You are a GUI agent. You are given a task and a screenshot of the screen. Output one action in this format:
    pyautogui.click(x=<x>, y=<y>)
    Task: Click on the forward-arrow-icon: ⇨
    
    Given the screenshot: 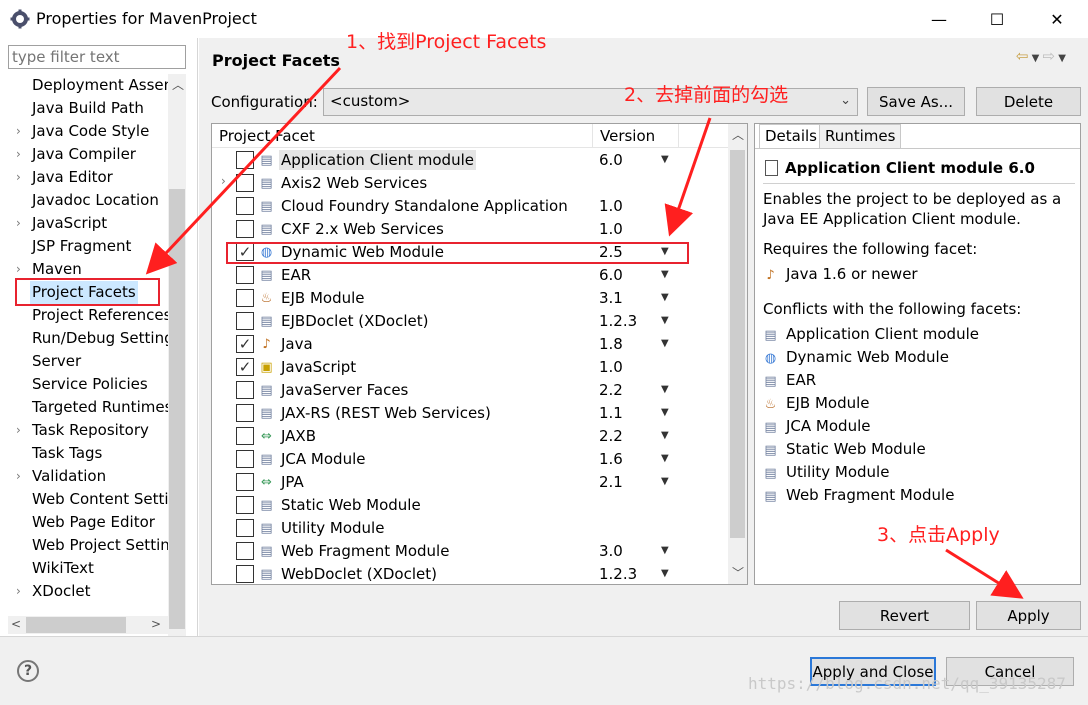 What is the action you would take?
    pyautogui.click(x=1049, y=56)
    